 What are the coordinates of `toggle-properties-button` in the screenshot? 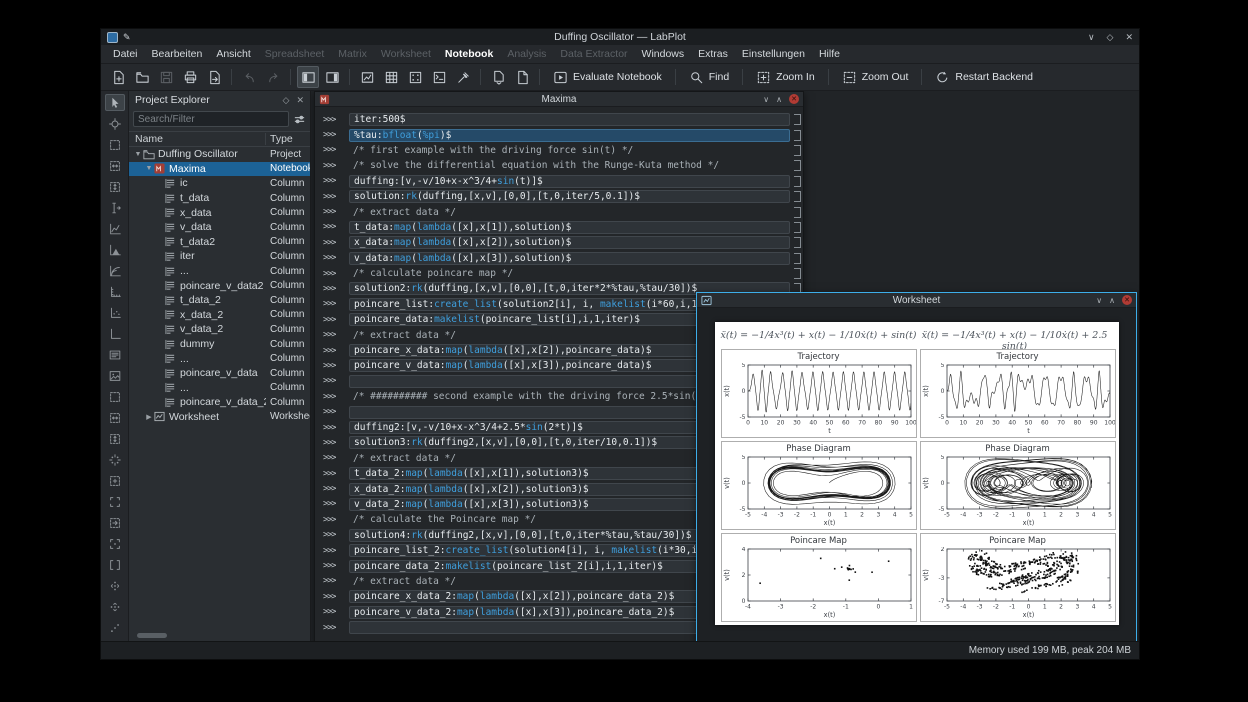 It's located at (332, 77).